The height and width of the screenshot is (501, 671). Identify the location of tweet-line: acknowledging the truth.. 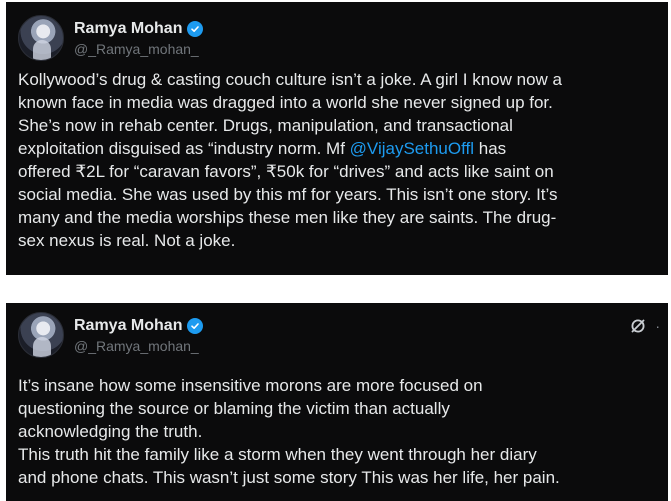
(343, 431).